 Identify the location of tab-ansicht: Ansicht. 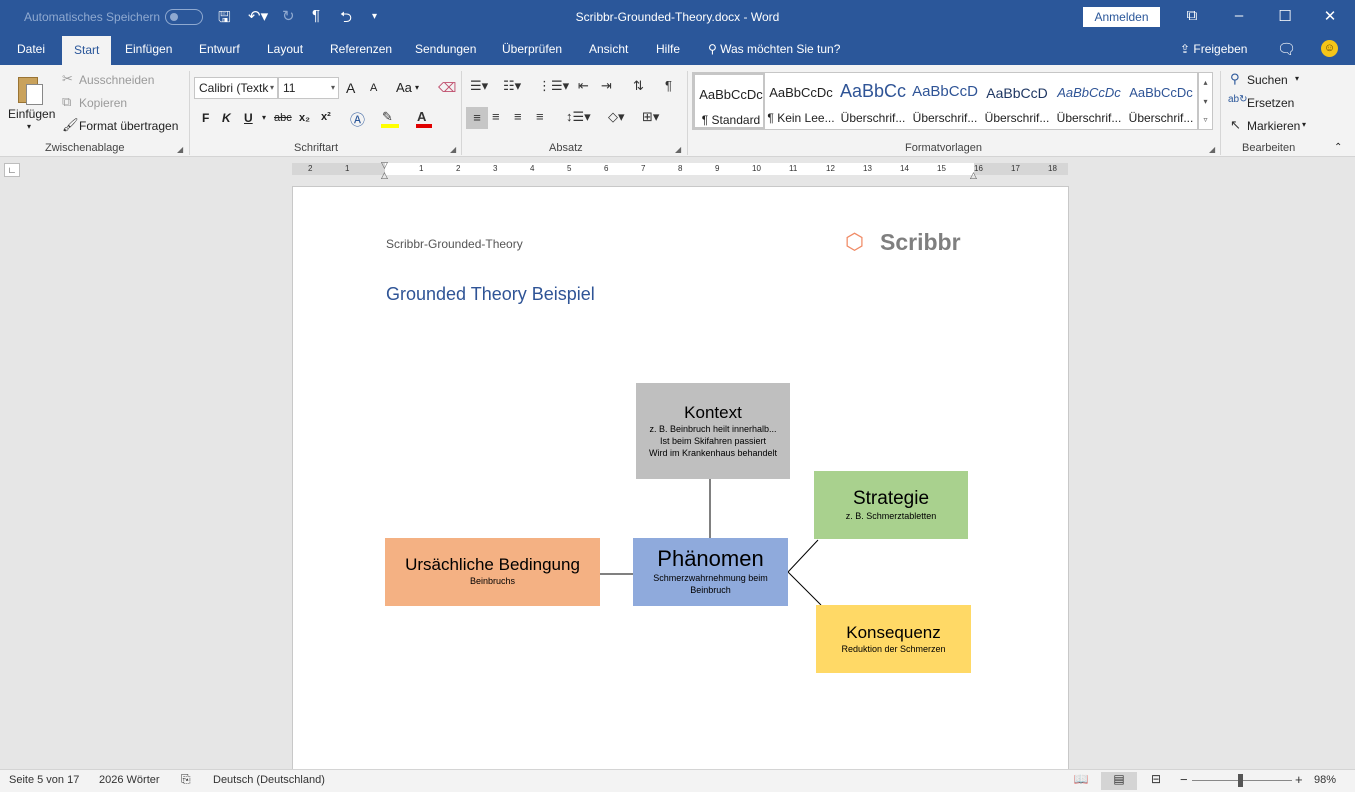
(608, 49).